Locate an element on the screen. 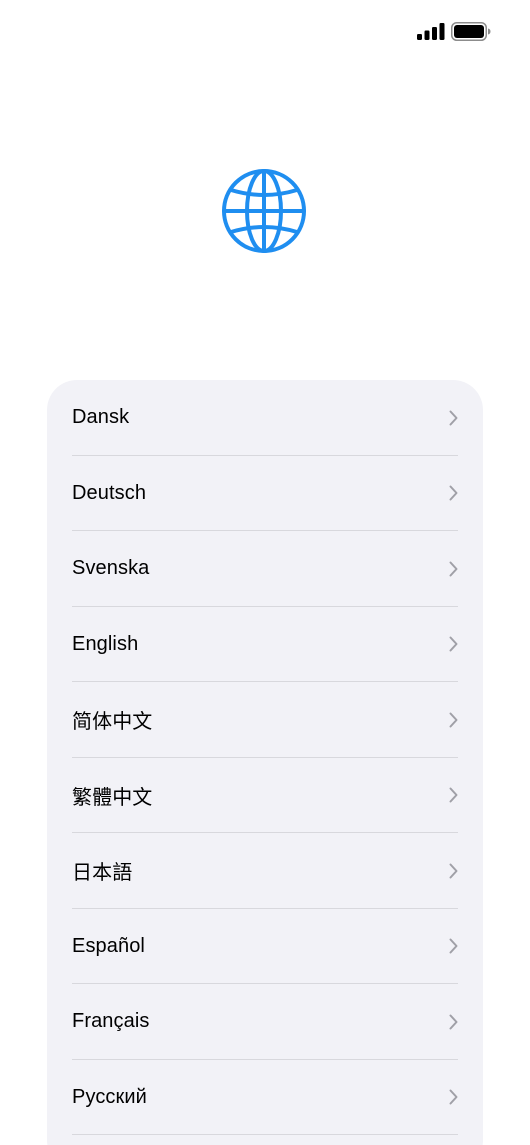 This screenshot has width=530, height=1145. language-label: Dansk is located at coordinates (101, 417).